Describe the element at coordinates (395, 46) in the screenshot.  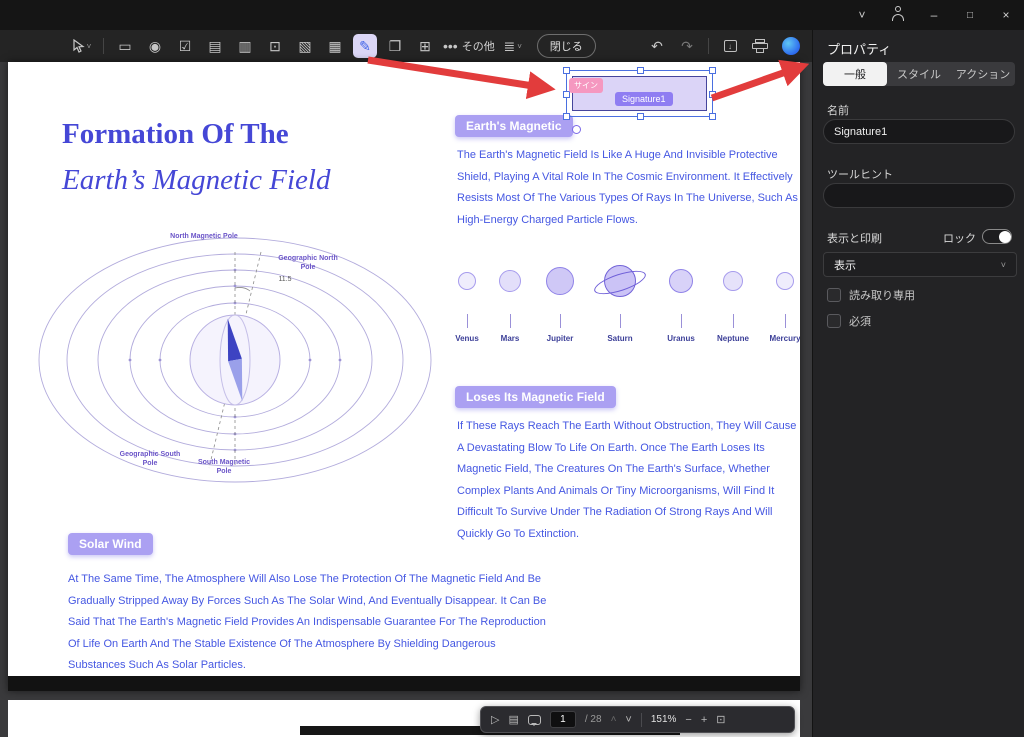
I see `stamp-tool: ❐` at that location.